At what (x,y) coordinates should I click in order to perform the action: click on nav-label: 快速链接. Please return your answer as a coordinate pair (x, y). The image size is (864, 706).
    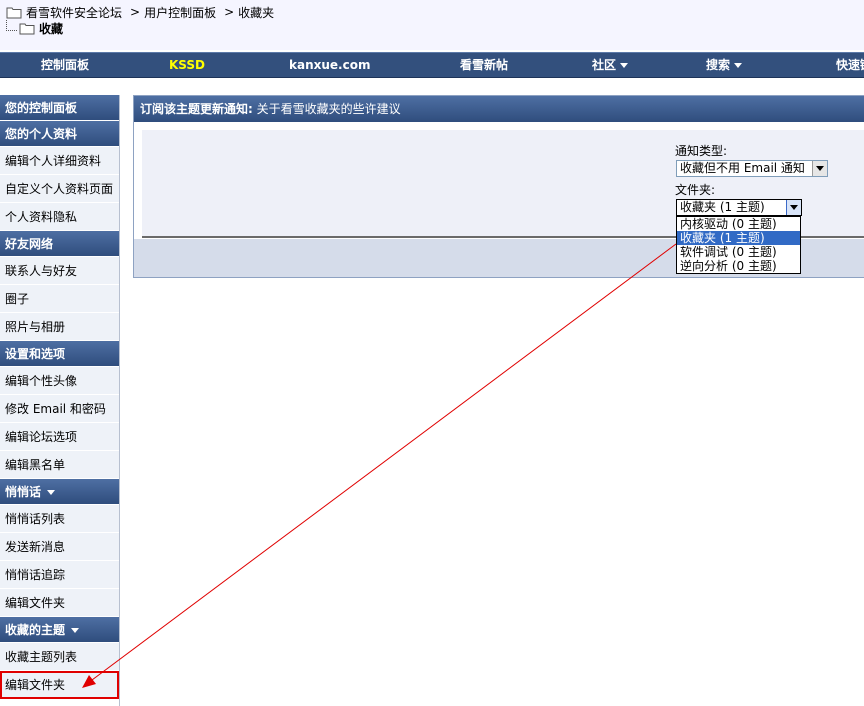
    Looking at the image, I should click on (850, 65).